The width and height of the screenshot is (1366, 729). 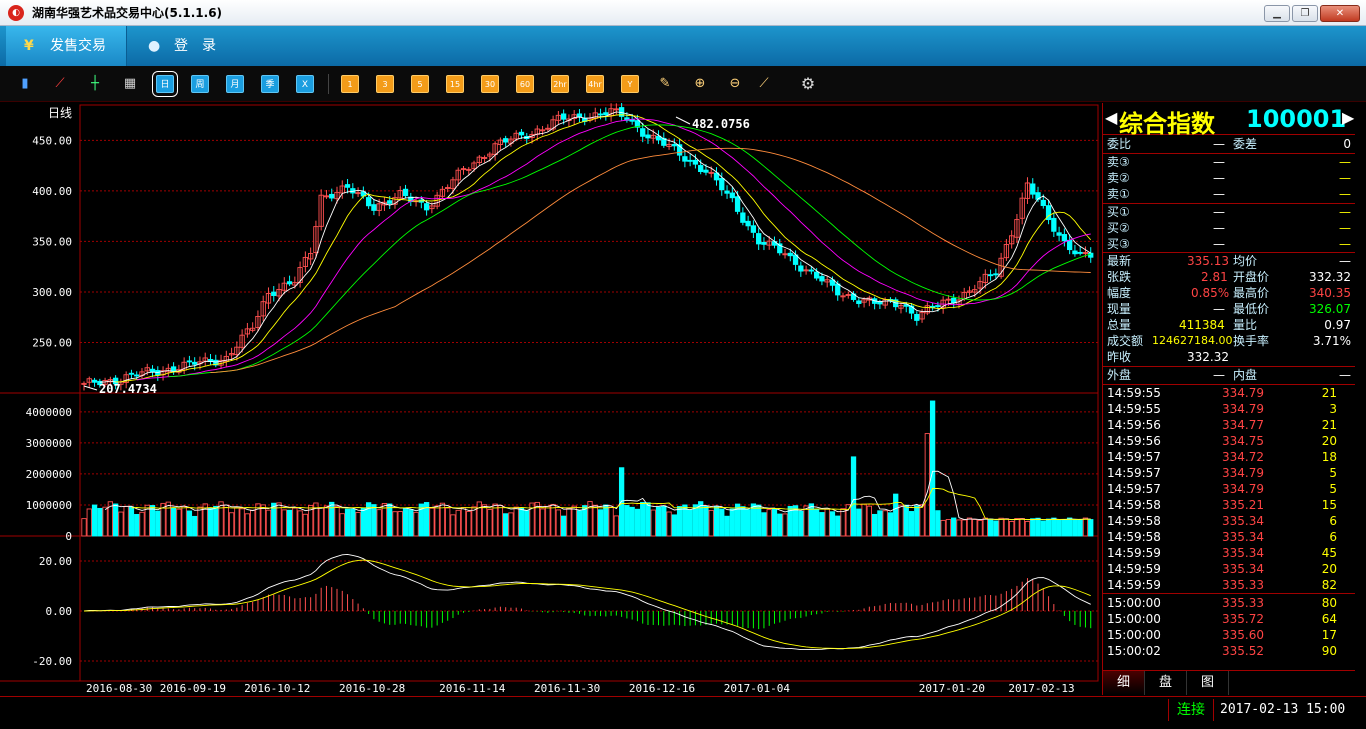 What do you see at coordinates (1119, 325) in the screenshot?
I see `total-label: 总量` at bounding box center [1119, 325].